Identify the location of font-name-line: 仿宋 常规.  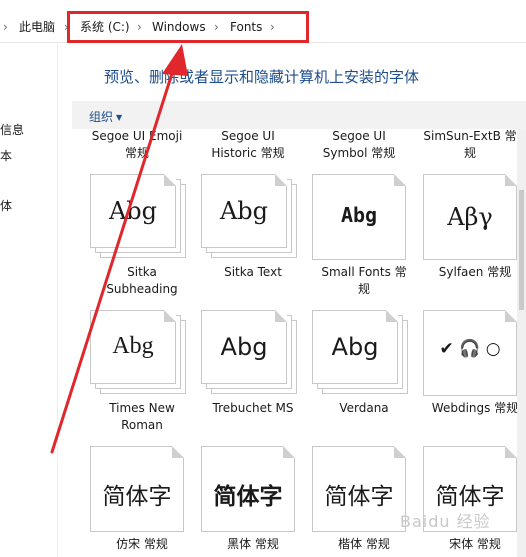
(142, 544).